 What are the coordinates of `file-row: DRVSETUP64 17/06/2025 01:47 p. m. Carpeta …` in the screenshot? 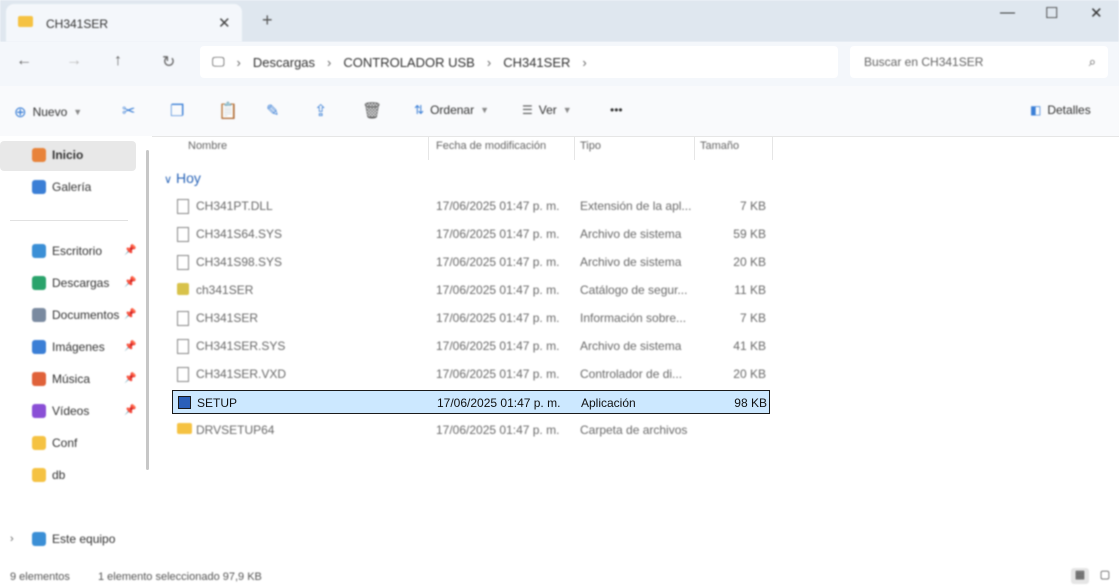 It's located at (471, 430).